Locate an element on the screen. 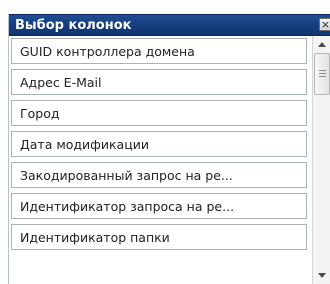 This screenshot has width=330, height=284. list-item: GUID контроллера домена is located at coordinates (159, 51).